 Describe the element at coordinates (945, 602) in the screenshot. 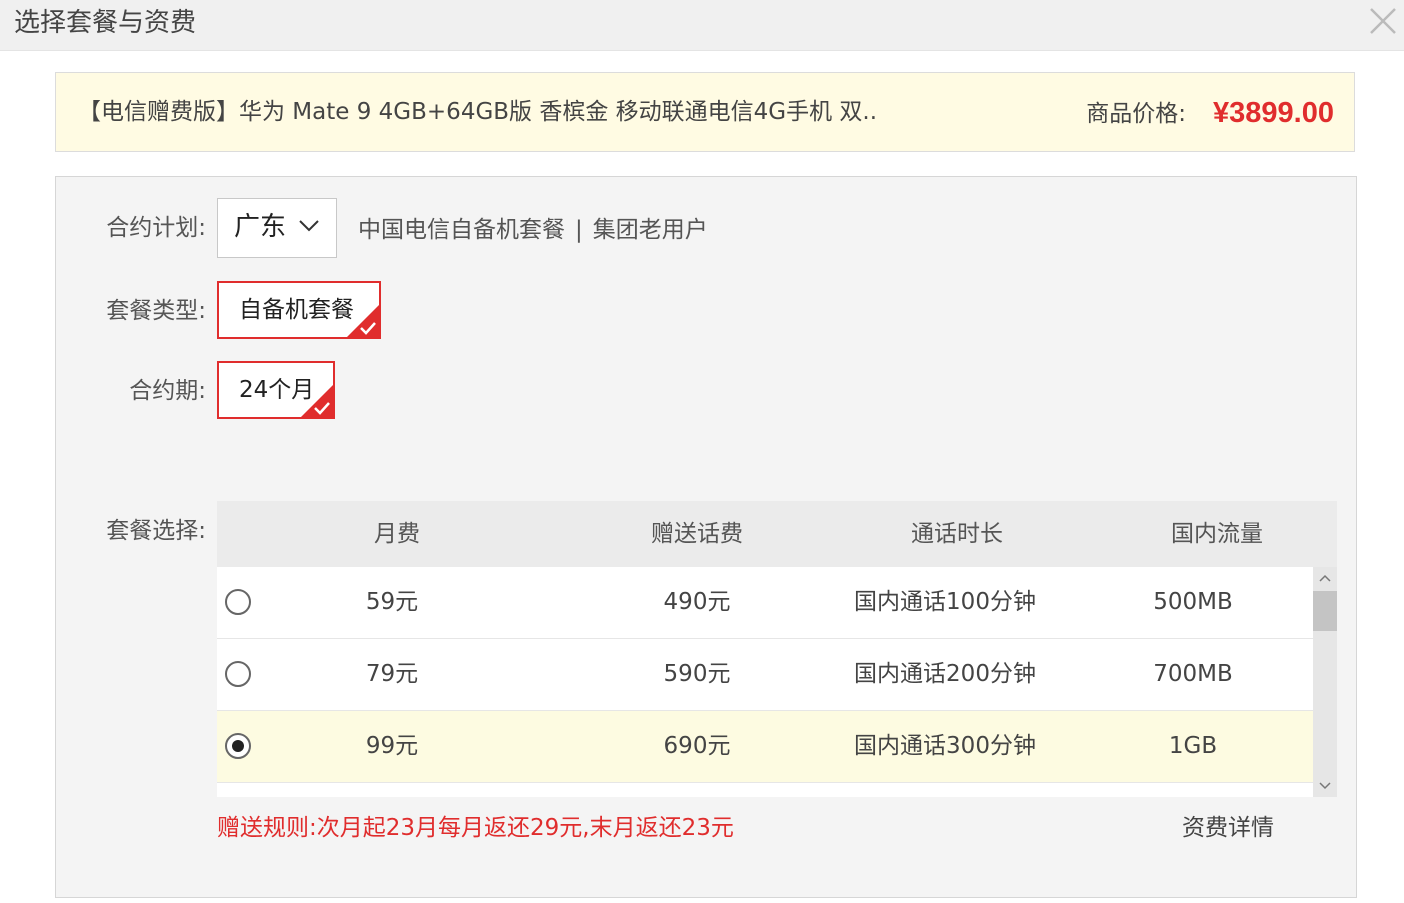

I see `cell-call-time: 国内通话100分钟` at that location.